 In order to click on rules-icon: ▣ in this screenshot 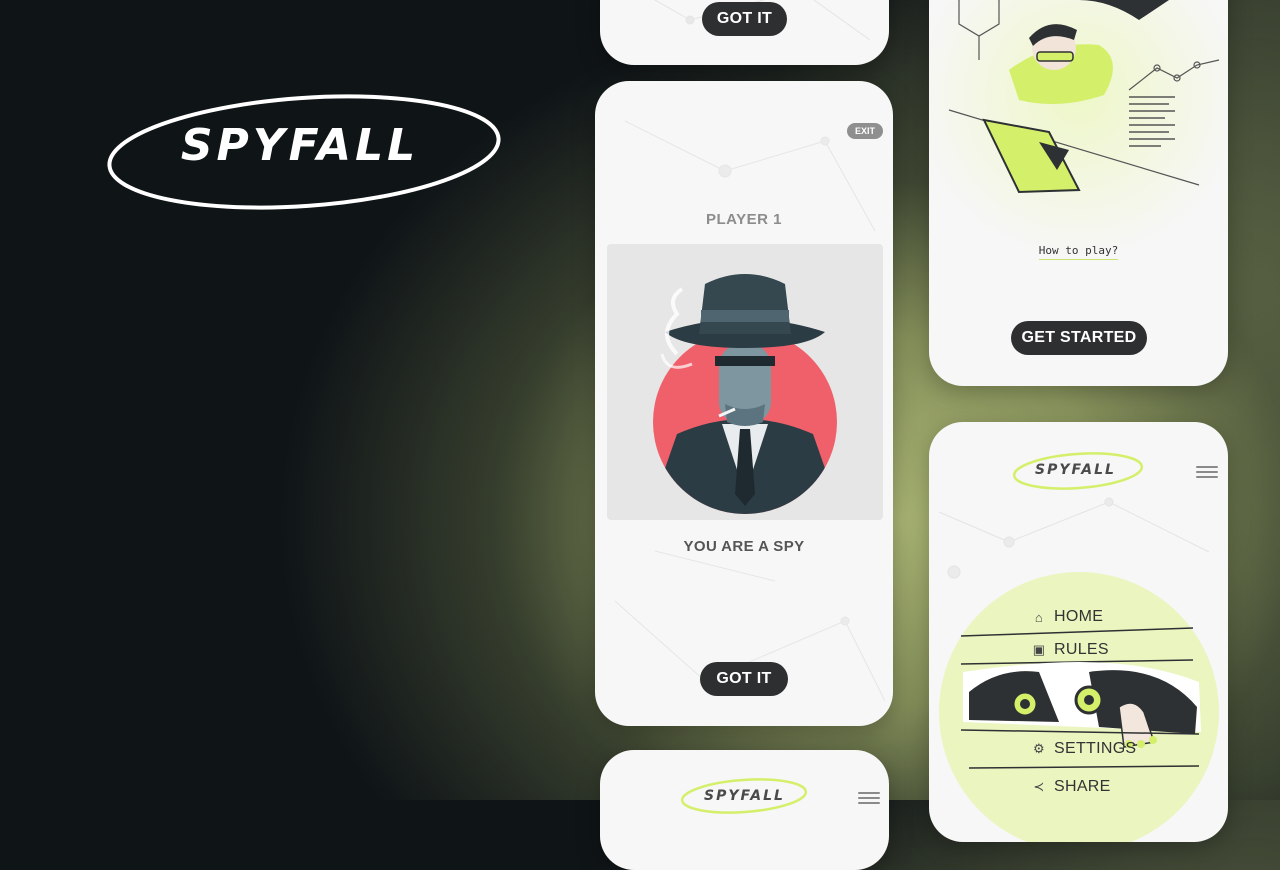, I will do `click(1039, 649)`.